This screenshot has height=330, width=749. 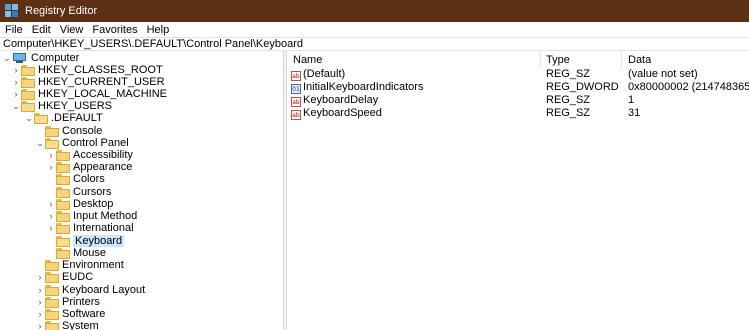 What do you see at coordinates (89, 155) in the screenshot?
I see `tree-node-accessibility: › Accessibility` at bounding box center [89, 155].